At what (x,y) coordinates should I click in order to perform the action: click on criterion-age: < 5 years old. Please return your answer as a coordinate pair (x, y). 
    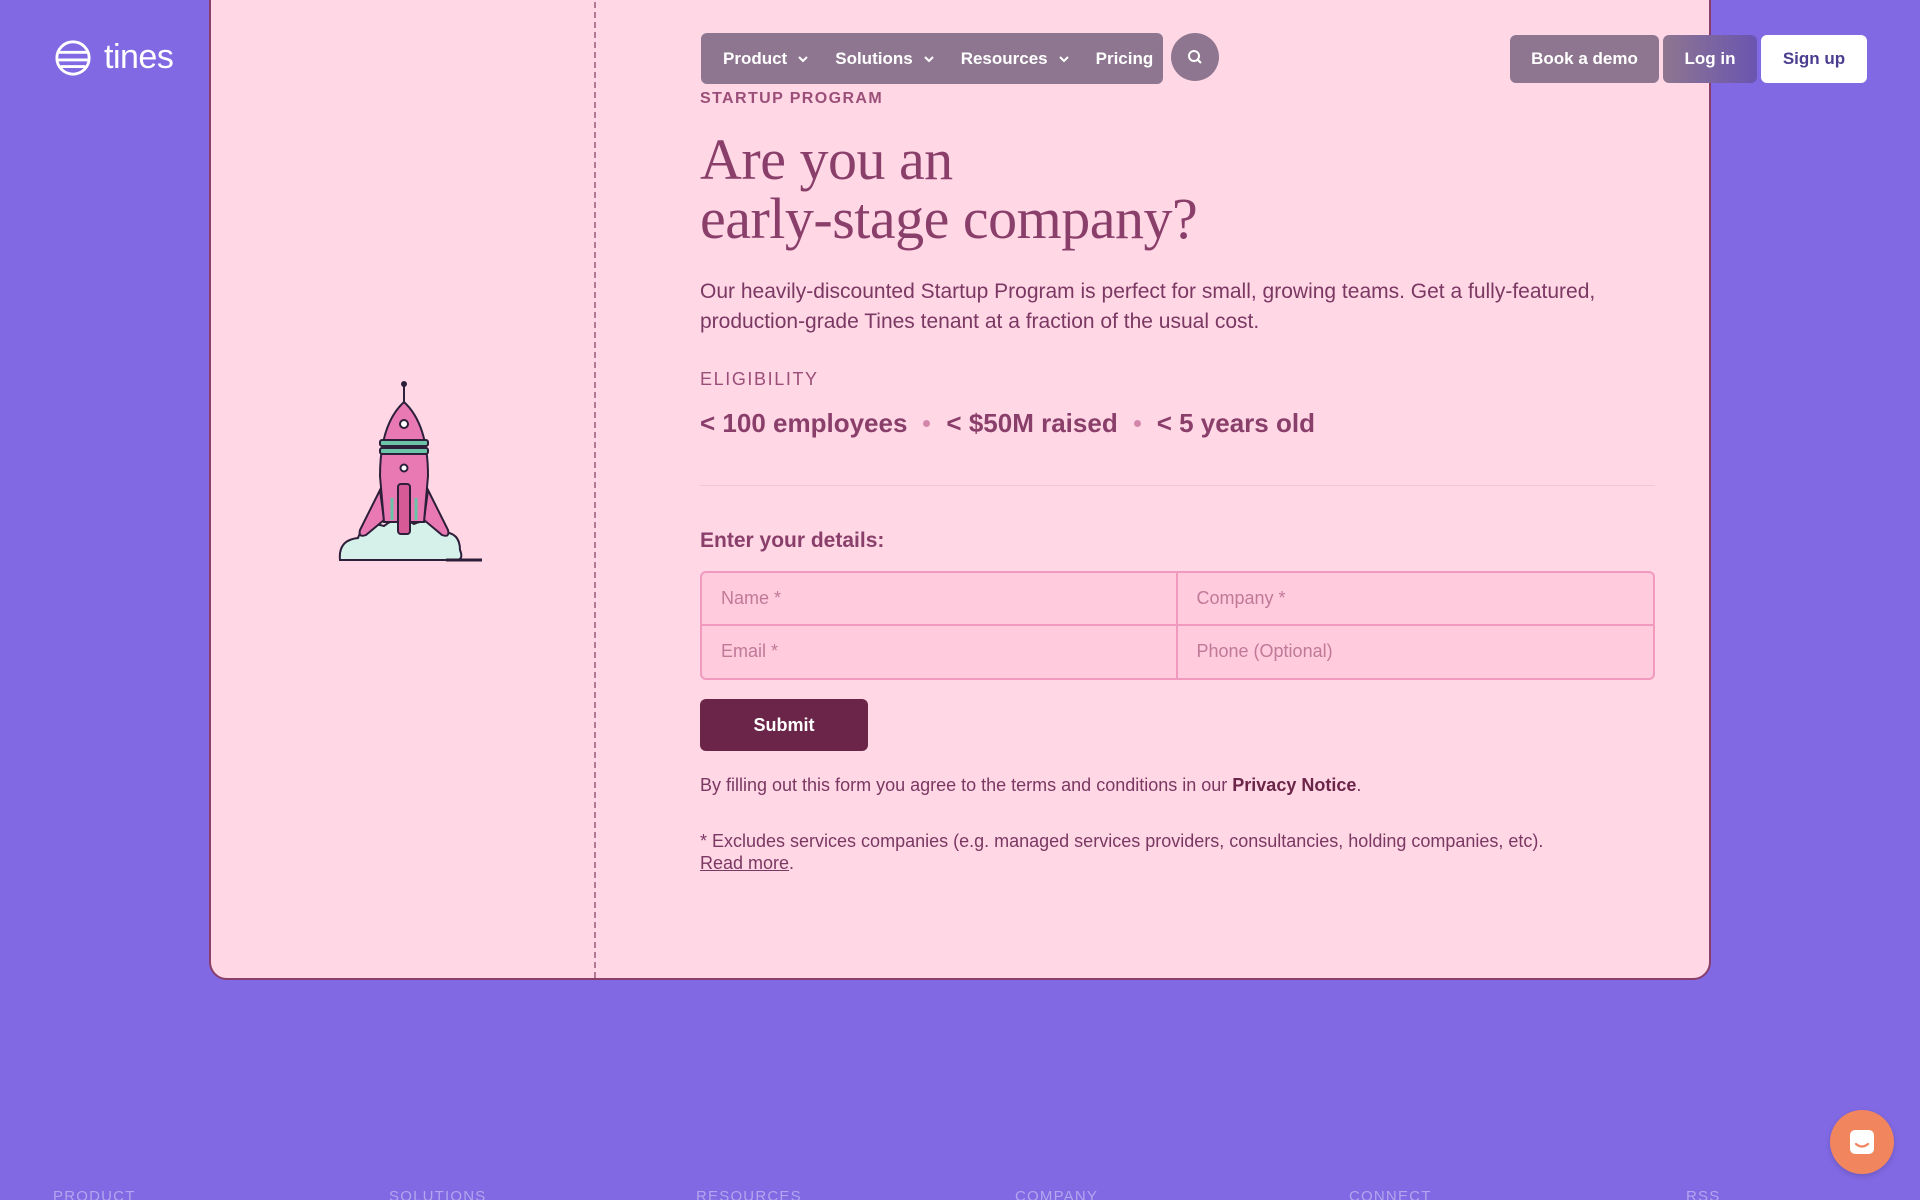
    Looking at the image, I should click on (1235, 423).